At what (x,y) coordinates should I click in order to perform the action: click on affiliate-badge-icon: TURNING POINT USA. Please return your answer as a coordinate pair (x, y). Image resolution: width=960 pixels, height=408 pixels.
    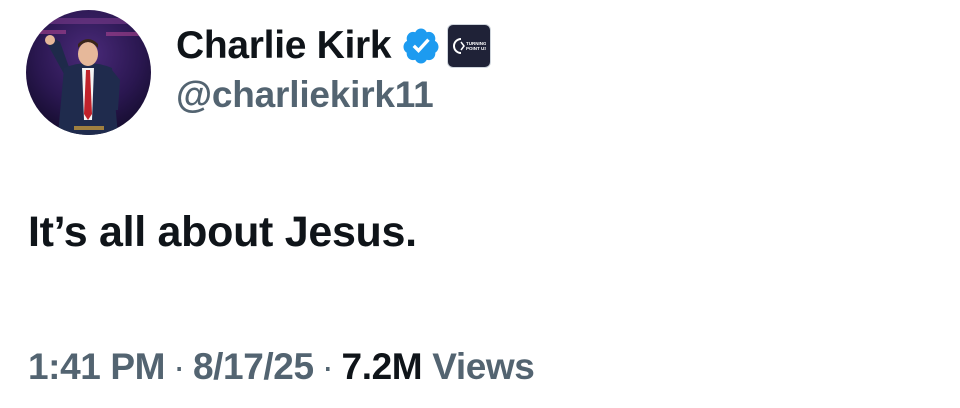
    Looking at the image, I should click on (469, 46).